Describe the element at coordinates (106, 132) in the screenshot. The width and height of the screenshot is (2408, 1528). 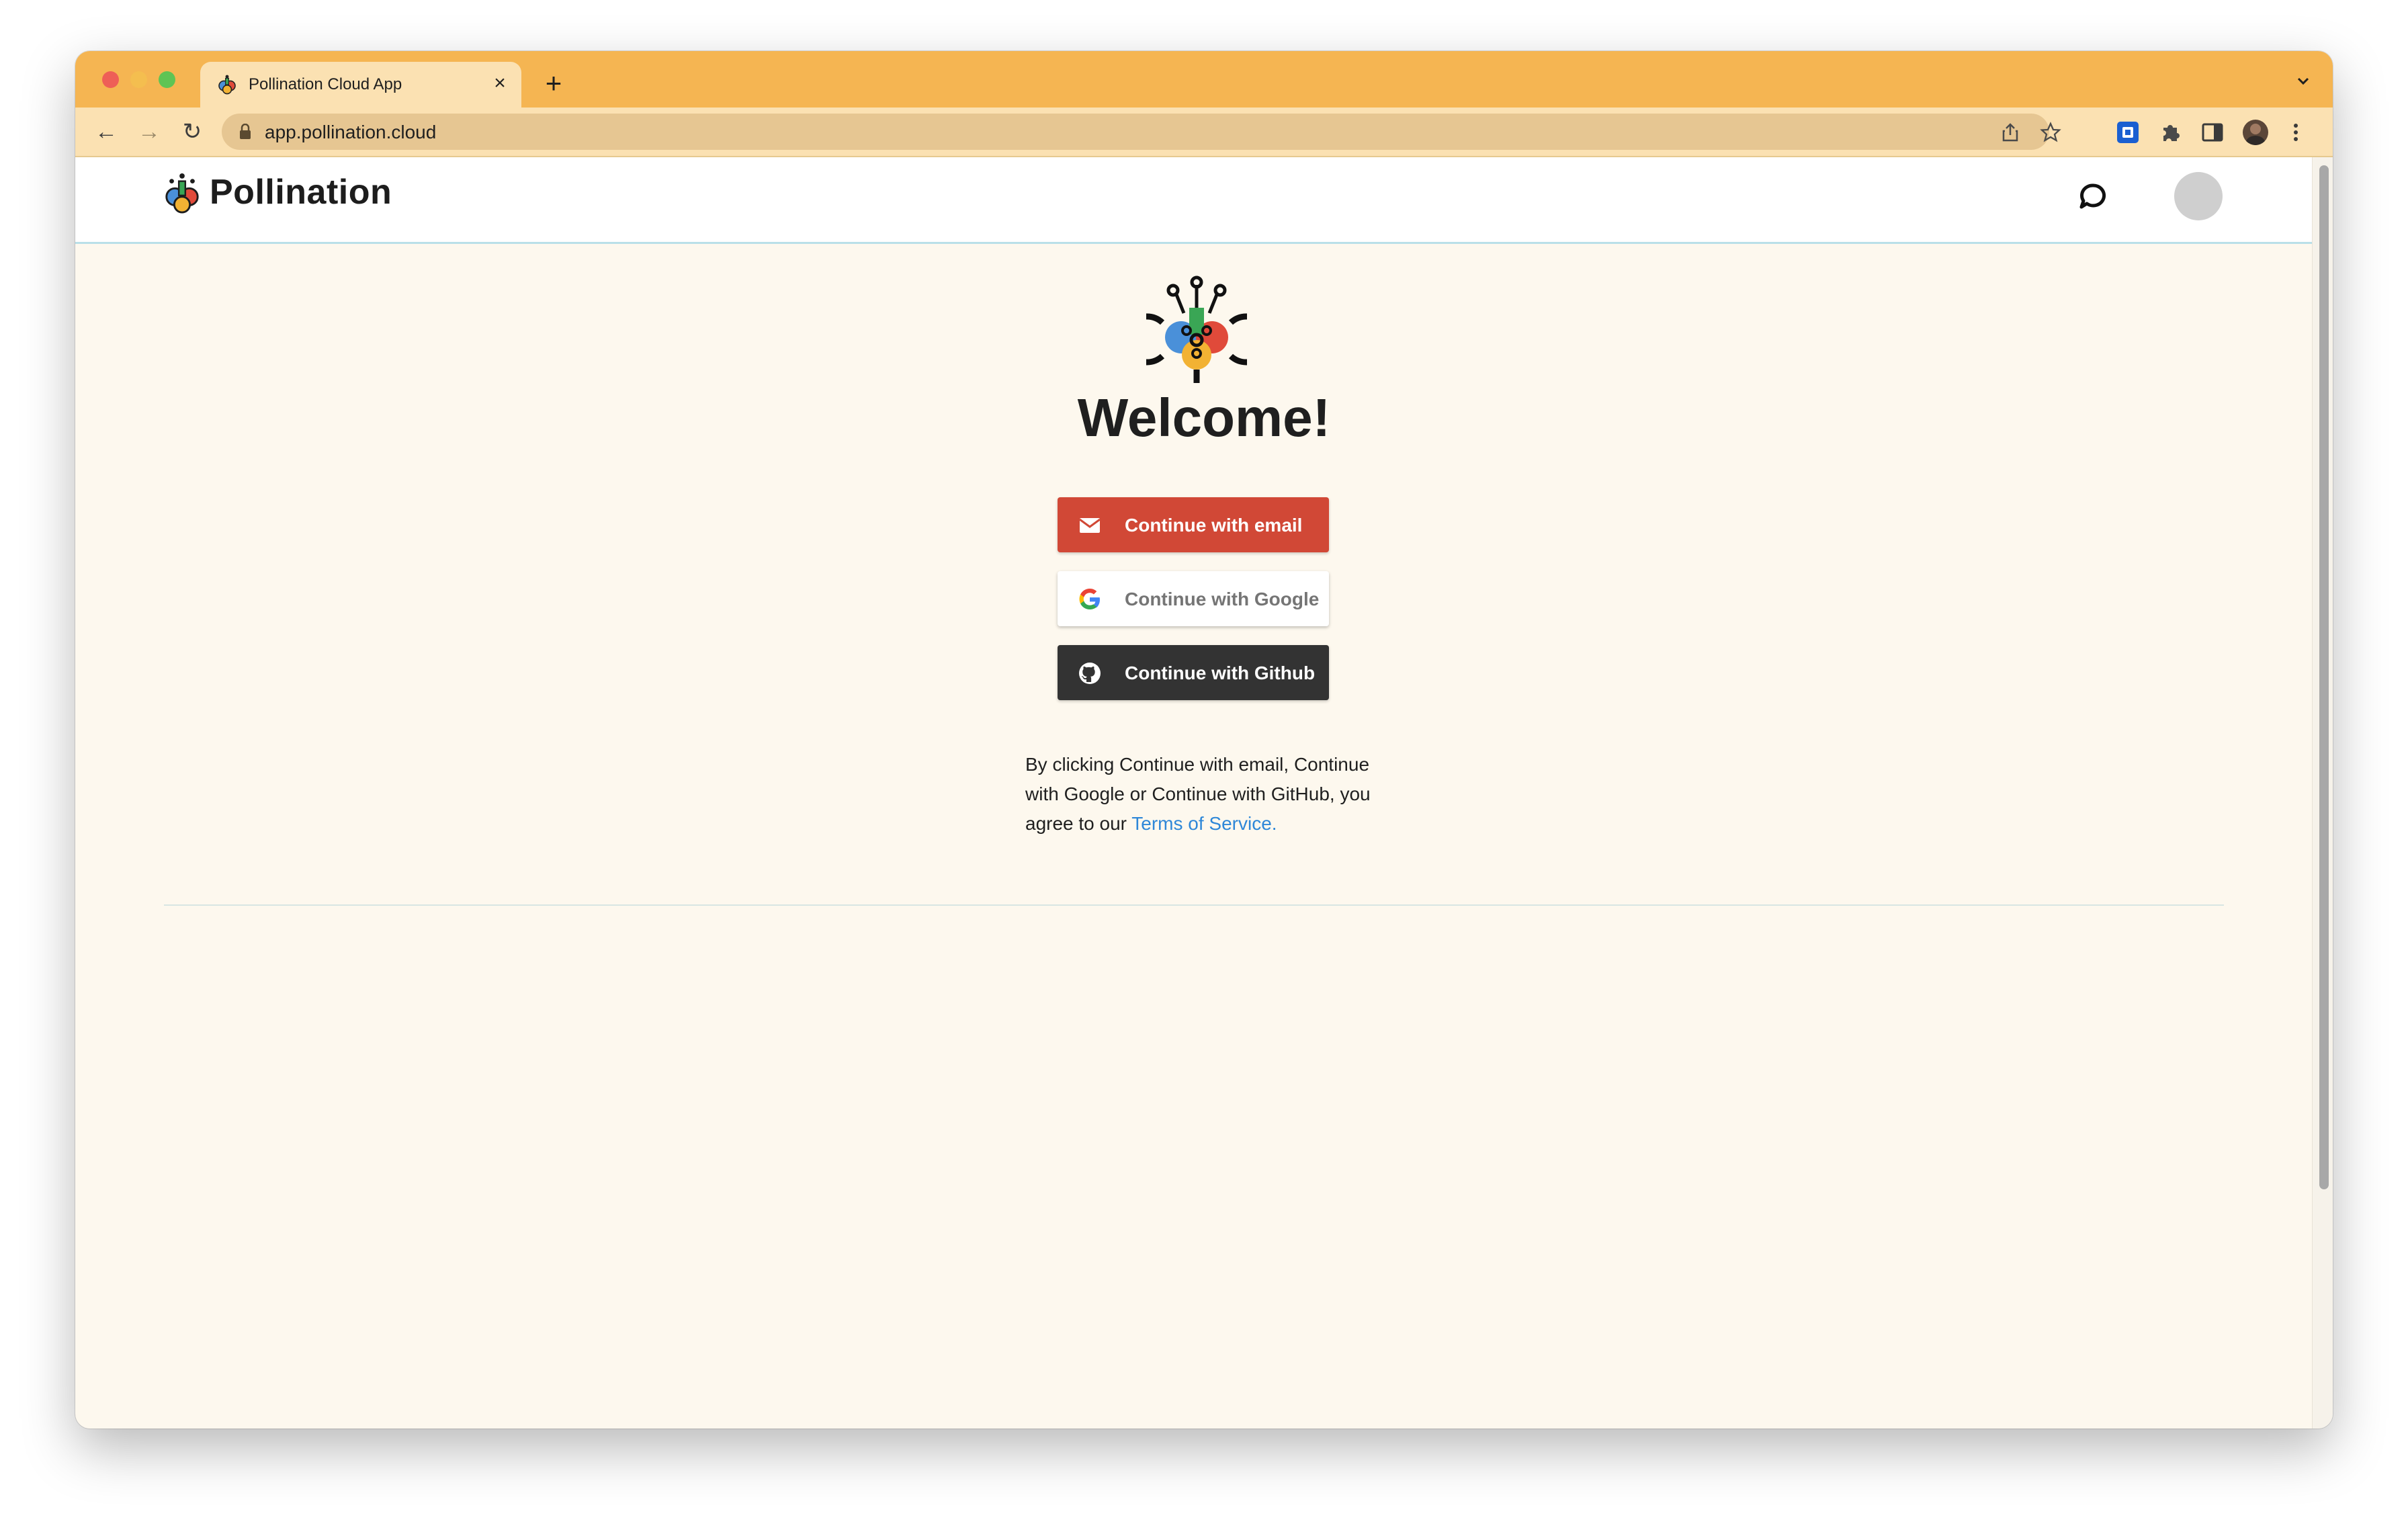
I see `back-button: ←` at that location.